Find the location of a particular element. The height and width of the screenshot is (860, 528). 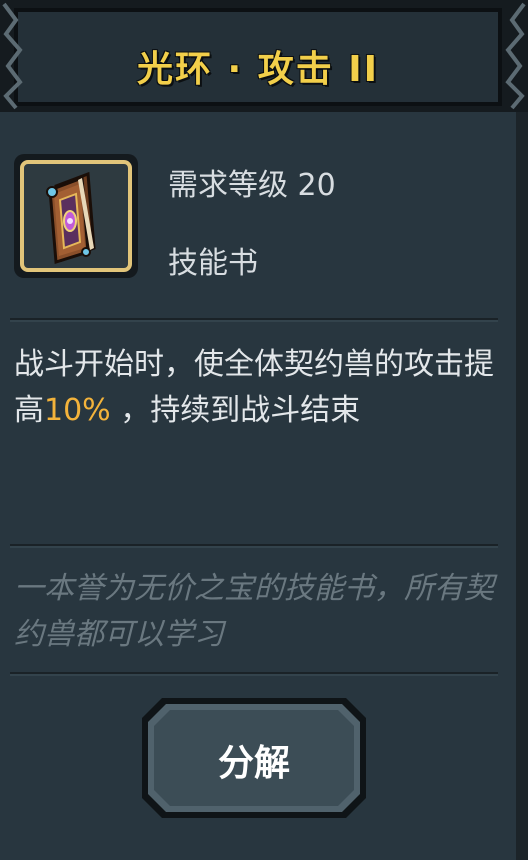

skill-description: 战斗开始时，使全体契约兽的攻击提高10% ，持续到战斗结束 is located at coordinates (259, 388).